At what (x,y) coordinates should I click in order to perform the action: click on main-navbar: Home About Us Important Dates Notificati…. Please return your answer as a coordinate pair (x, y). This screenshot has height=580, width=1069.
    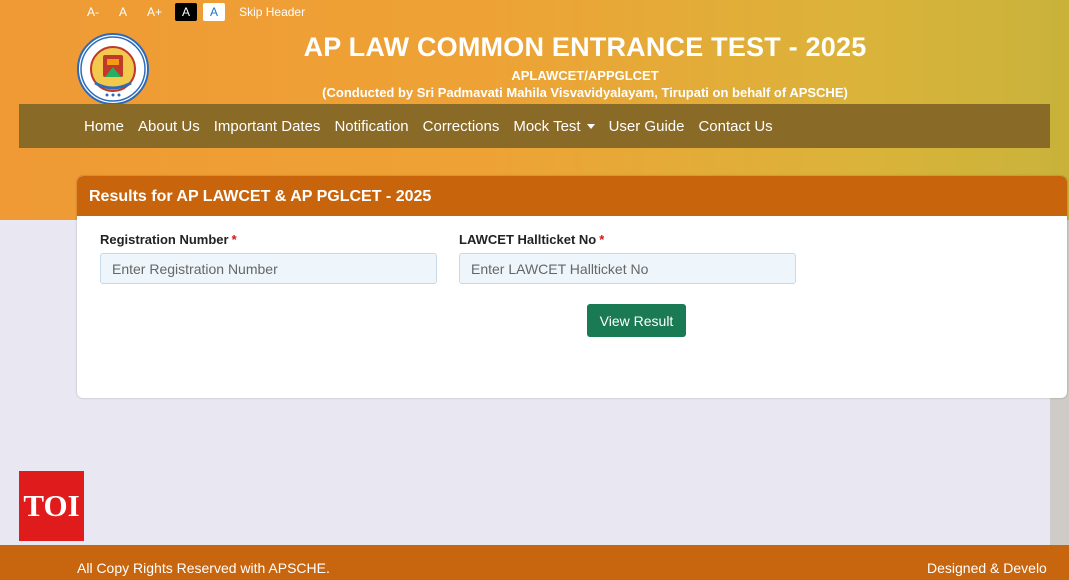
    Looking at the image, I should click on (534, 126).